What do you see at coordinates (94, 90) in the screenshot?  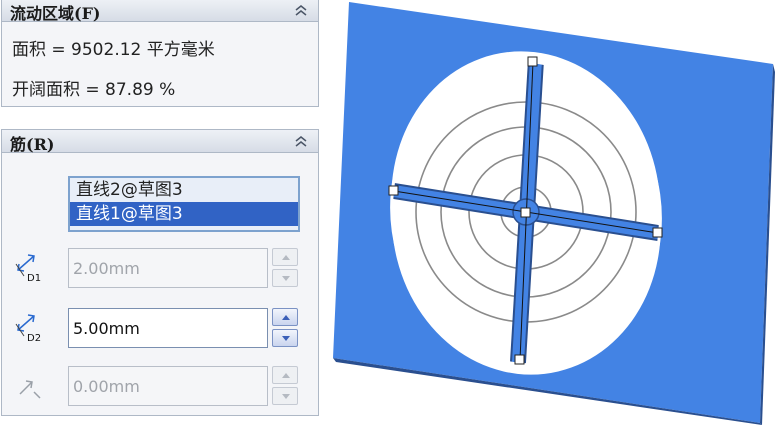 I see `open-area-readout: 开阔面积 = 87.89 %` at bounding box center [94, 90].